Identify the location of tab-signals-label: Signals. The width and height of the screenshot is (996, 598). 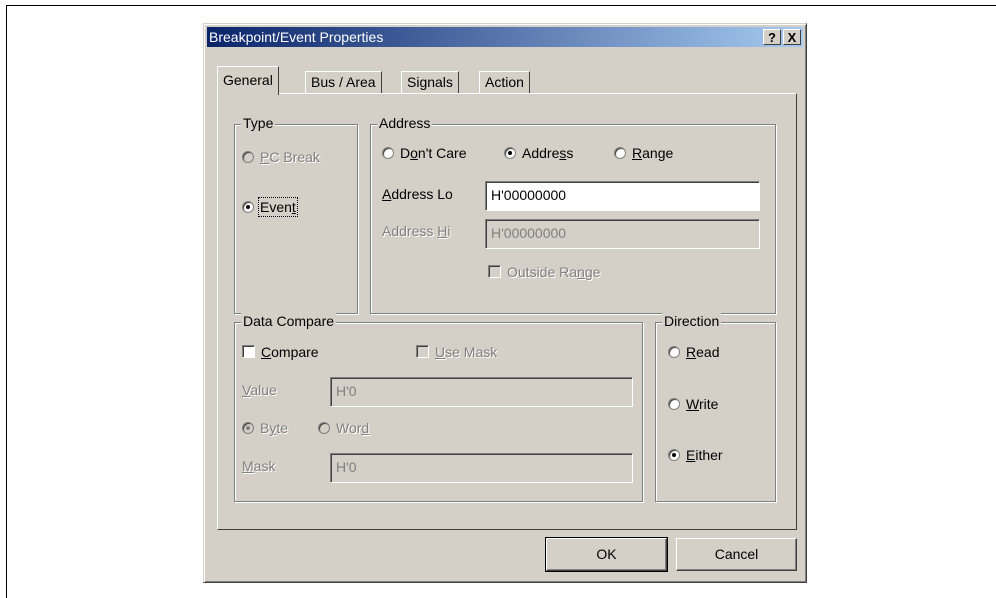
(430, 82).